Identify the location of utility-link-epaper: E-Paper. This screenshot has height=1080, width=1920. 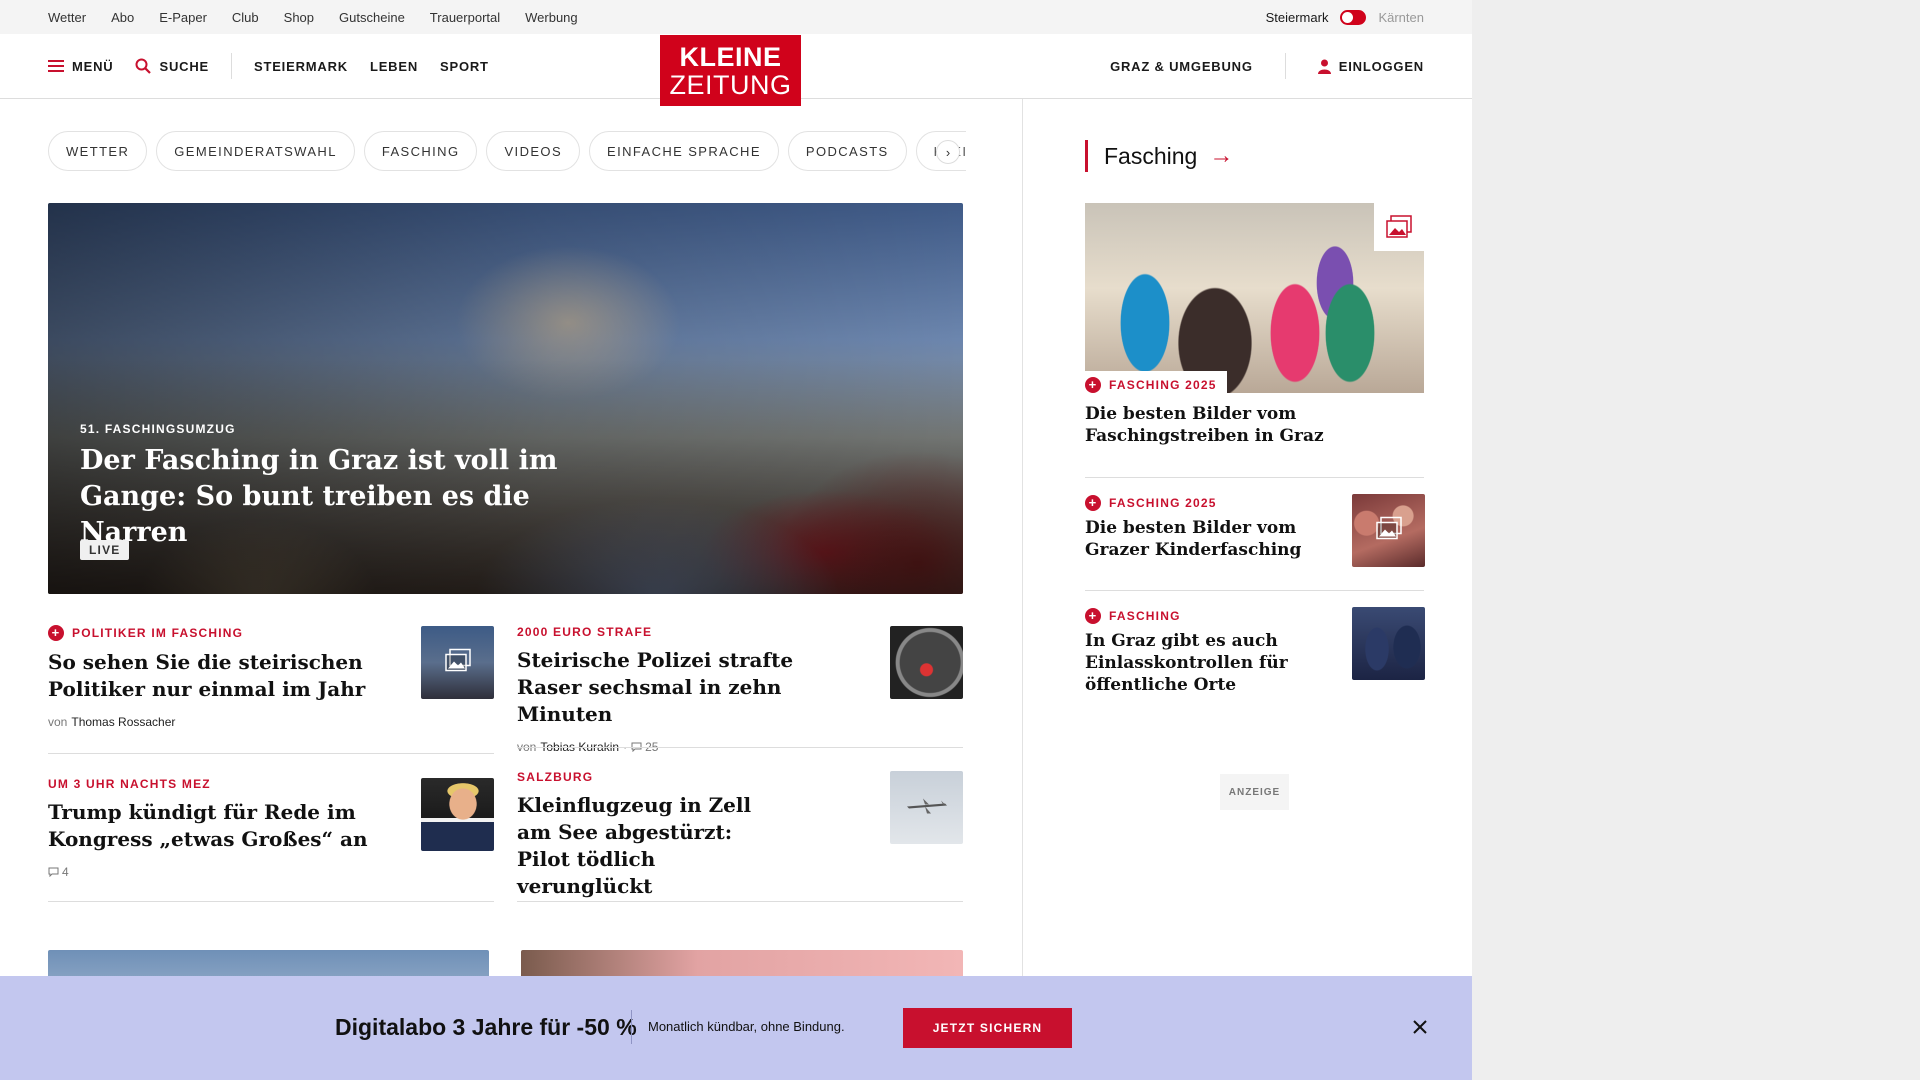
(183, 17).